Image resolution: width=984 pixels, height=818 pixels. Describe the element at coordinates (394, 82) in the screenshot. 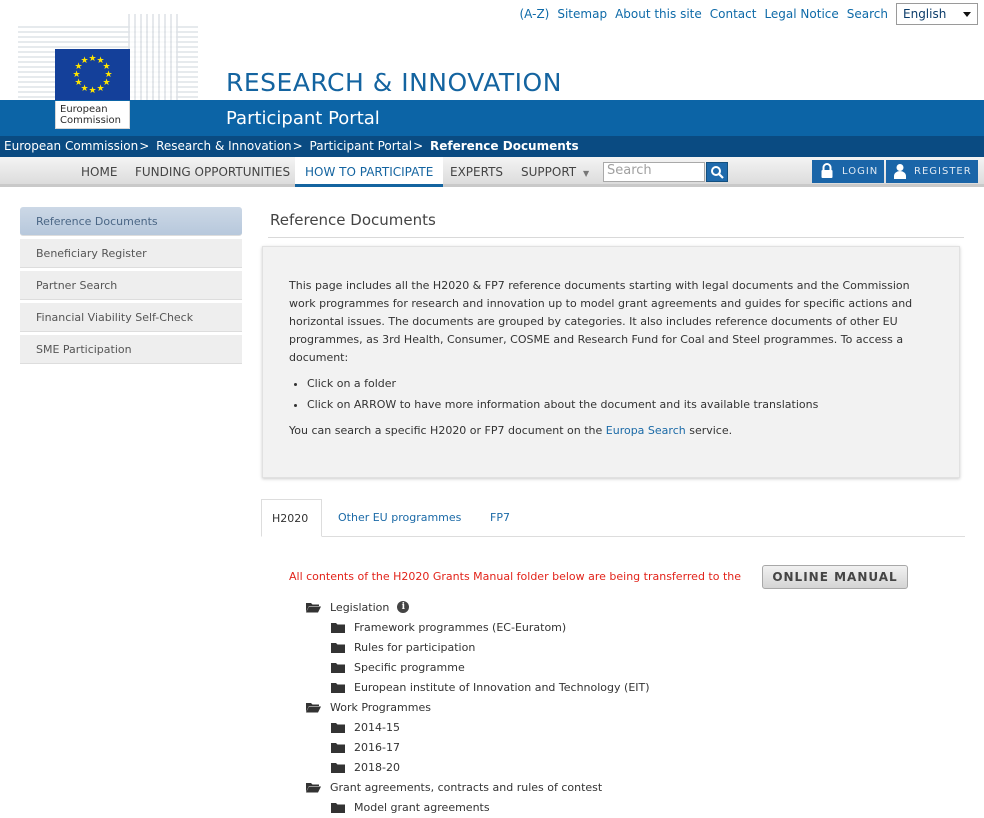

I see `site-title: RESEARCH & INNOVATION` at that location.